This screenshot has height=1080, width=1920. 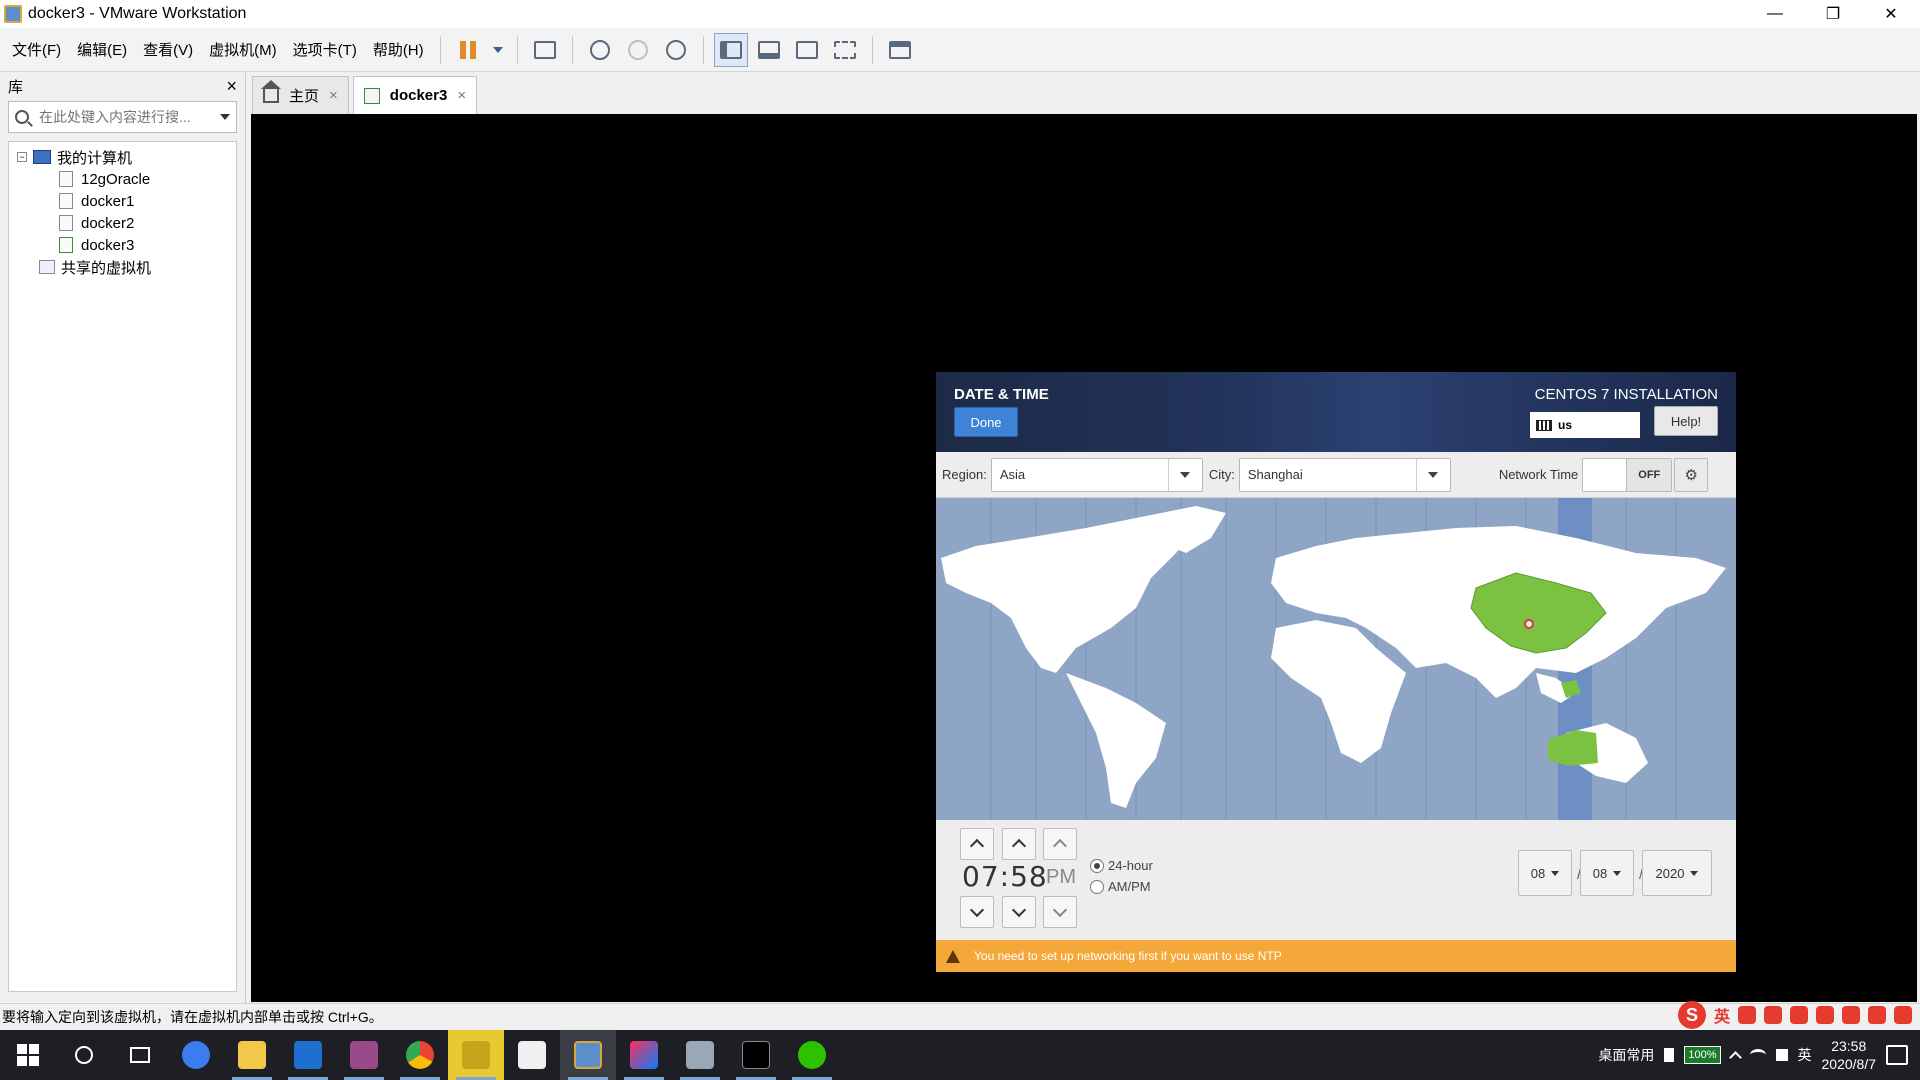 I want to click on taskbar-app-notes, so click(x=476, y=1055).